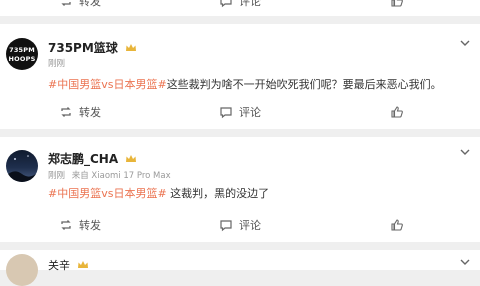  Describe the element at coordinates (121, 176) in the screenshot. I see `post-source: 来自 Xiaomi 17 Pro Max` at that location.